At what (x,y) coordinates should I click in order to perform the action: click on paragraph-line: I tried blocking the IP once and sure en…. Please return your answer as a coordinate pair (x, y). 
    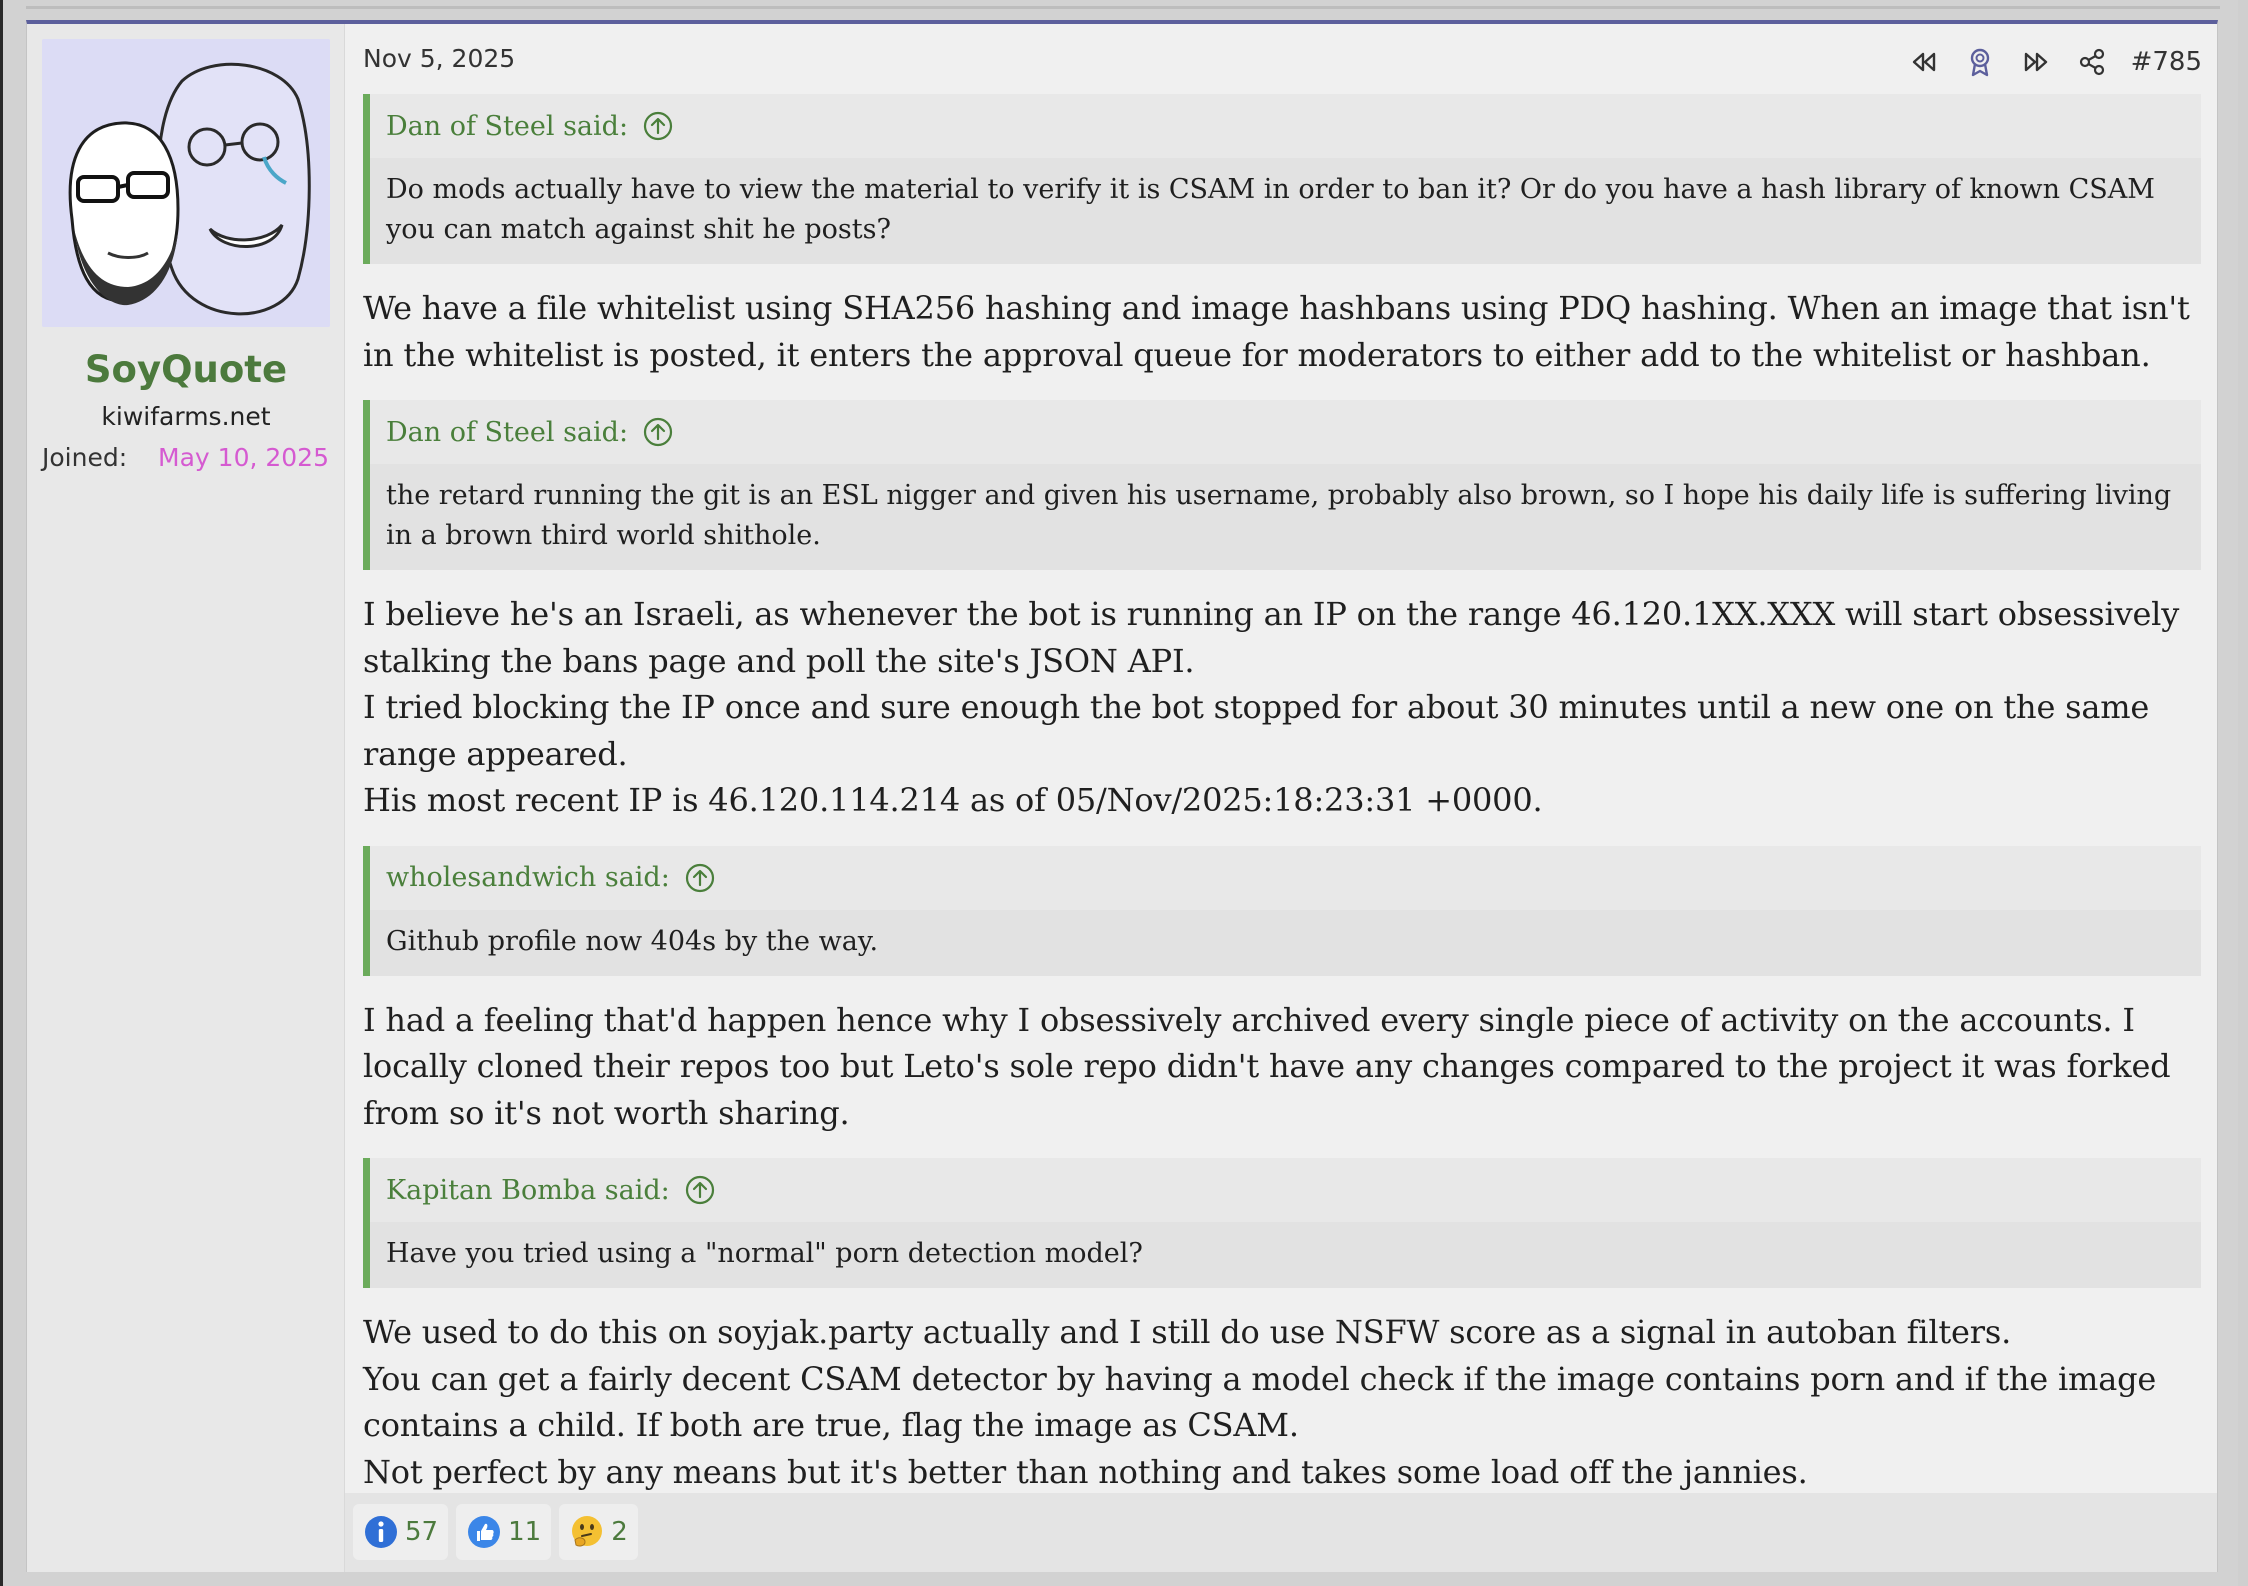
    Looking at the image, I should click on (1256, 730).